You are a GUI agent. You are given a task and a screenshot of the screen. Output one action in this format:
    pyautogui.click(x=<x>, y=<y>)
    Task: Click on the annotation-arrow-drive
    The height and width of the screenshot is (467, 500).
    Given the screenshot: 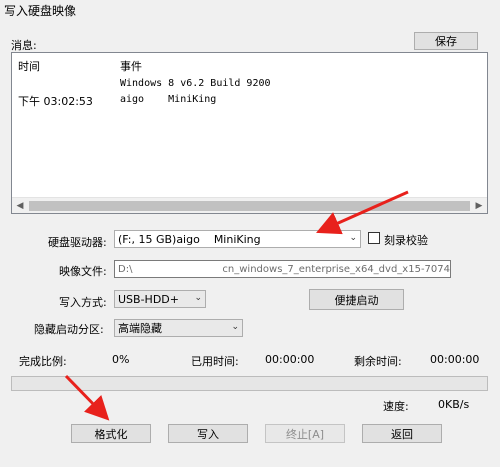 What is the action you would take?
    pyautogui.click(x=362, y=212)
    